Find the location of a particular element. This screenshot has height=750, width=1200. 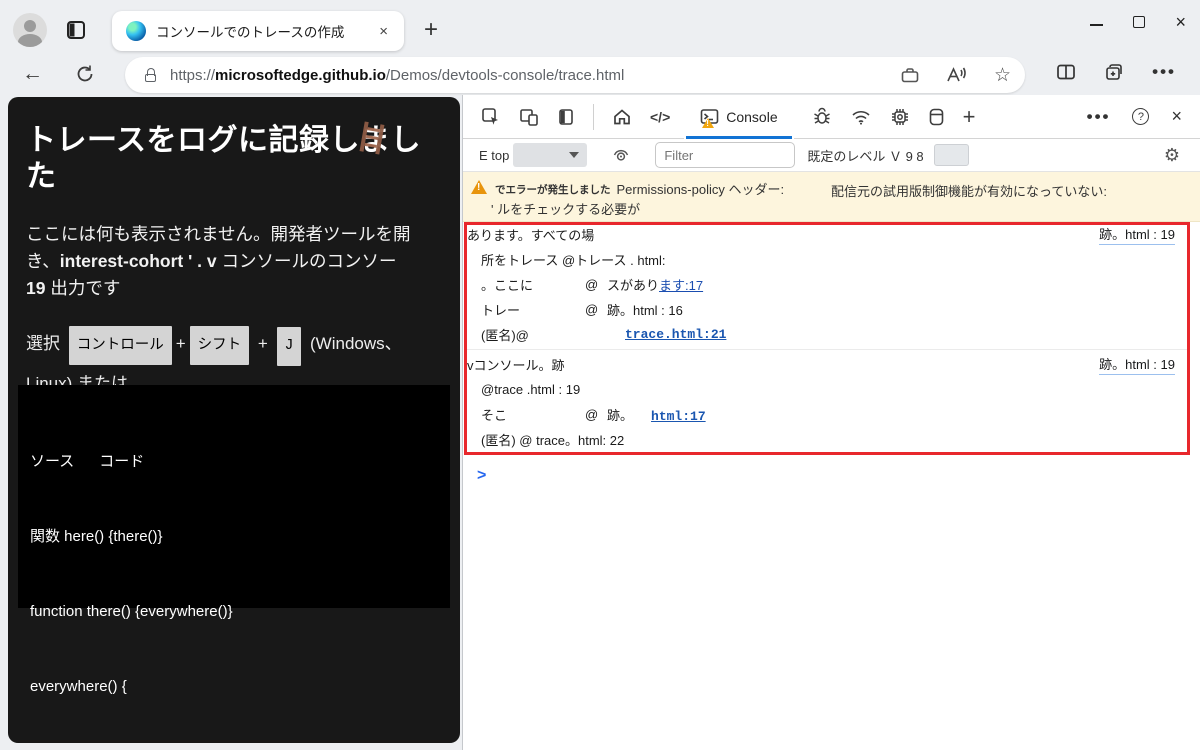

stack-fn: トレー is located at coordinates (501, 310).